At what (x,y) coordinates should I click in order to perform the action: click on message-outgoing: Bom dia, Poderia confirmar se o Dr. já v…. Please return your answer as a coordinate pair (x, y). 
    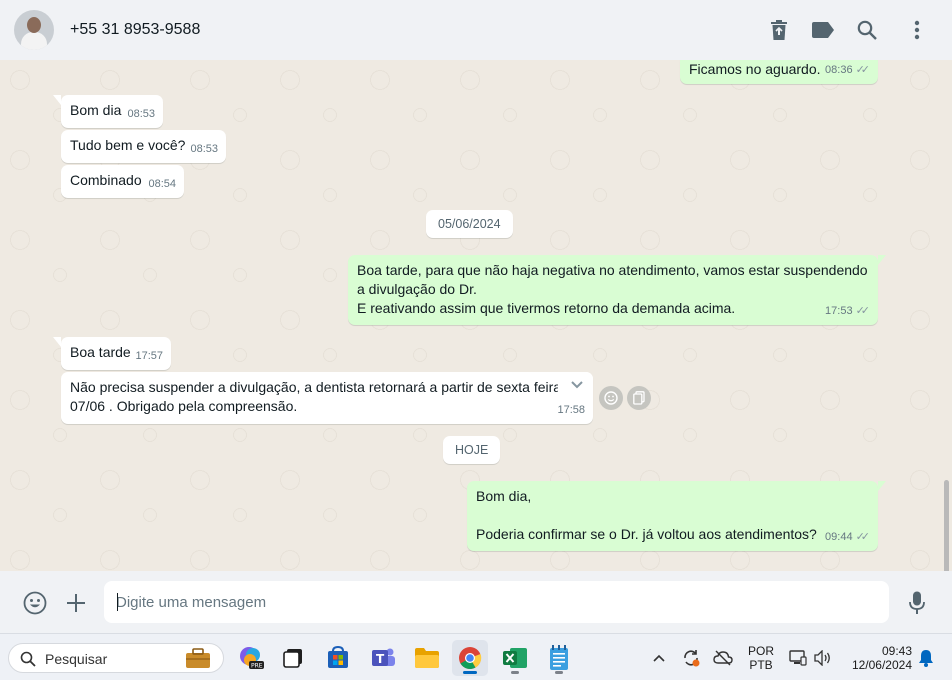
    Looking at the image, I should click on (676, 516).